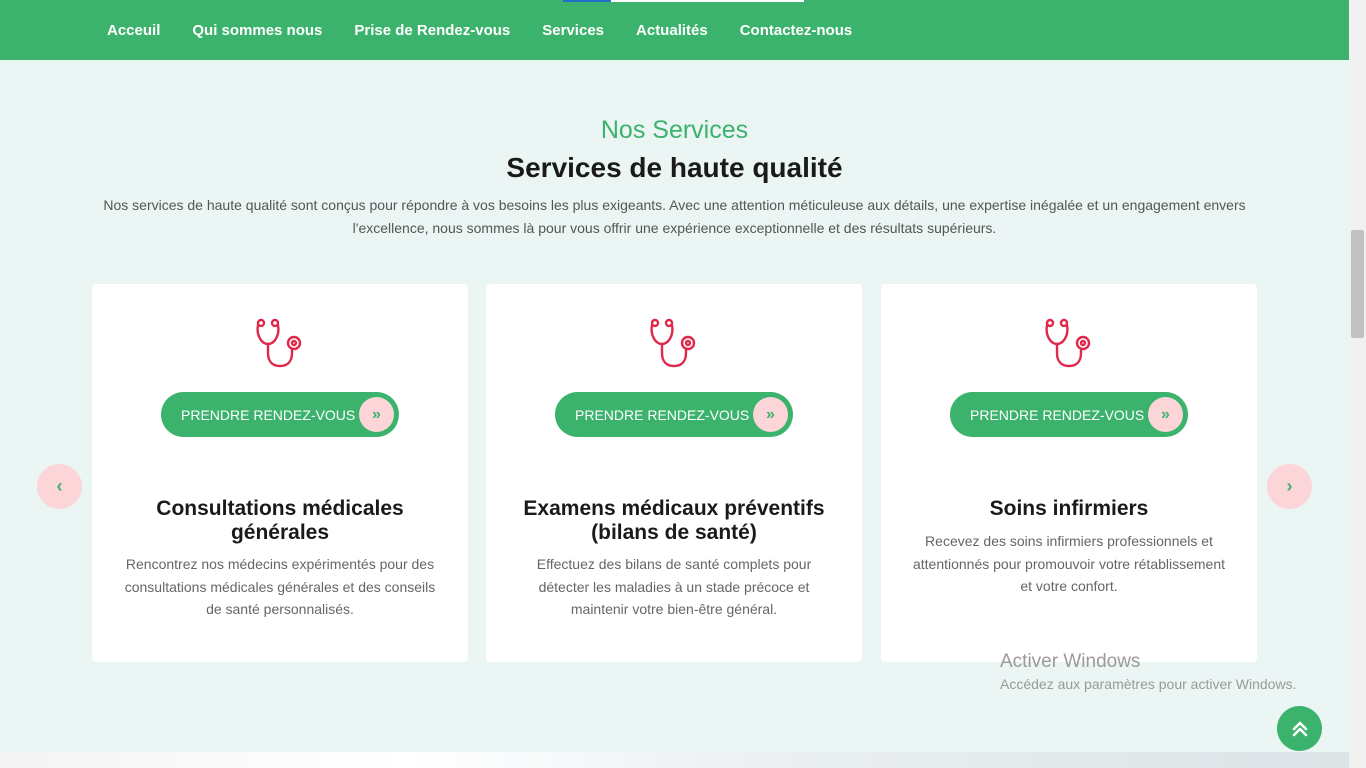  I want to click on carousel-prev-button: ‹, so click(59, 486).